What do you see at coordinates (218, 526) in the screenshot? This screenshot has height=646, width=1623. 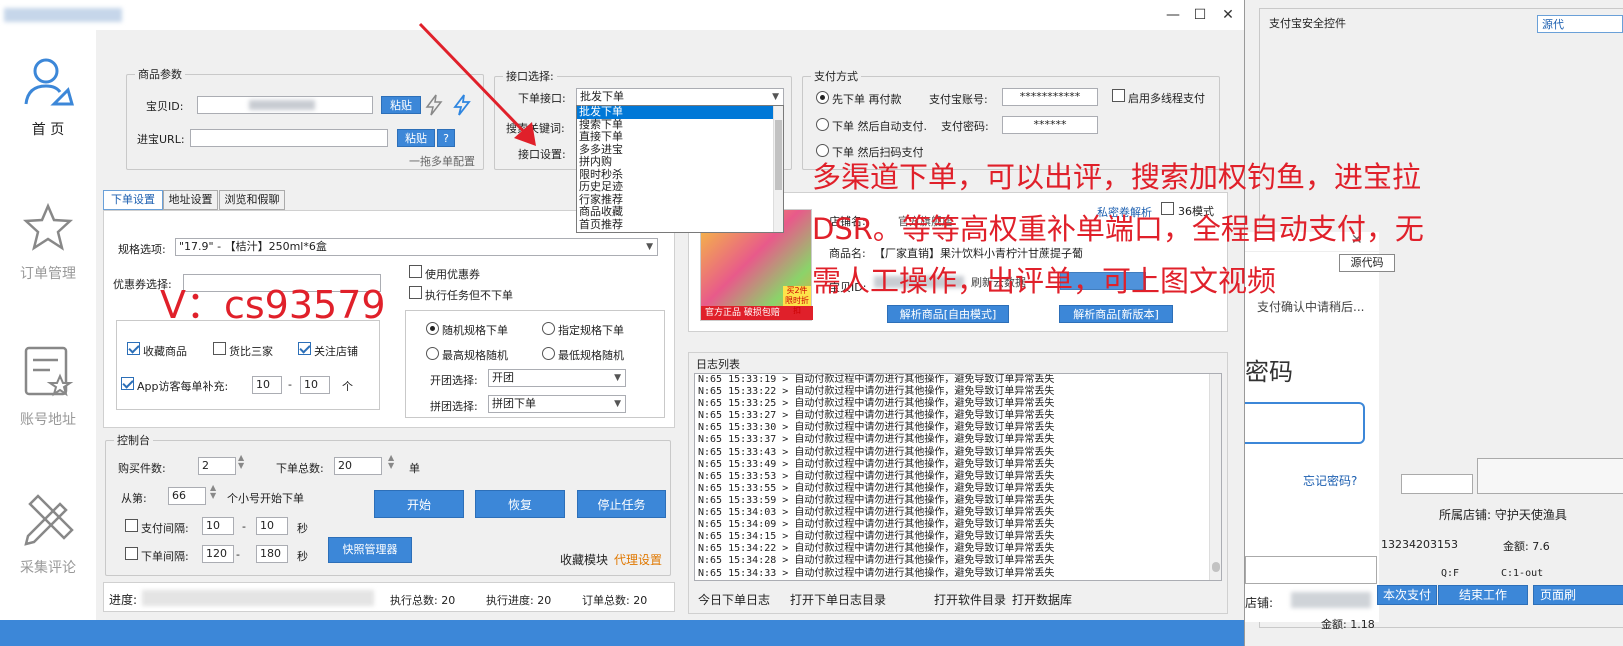 I see `pay-interval-from: 10` at bounding box center [218, 526].